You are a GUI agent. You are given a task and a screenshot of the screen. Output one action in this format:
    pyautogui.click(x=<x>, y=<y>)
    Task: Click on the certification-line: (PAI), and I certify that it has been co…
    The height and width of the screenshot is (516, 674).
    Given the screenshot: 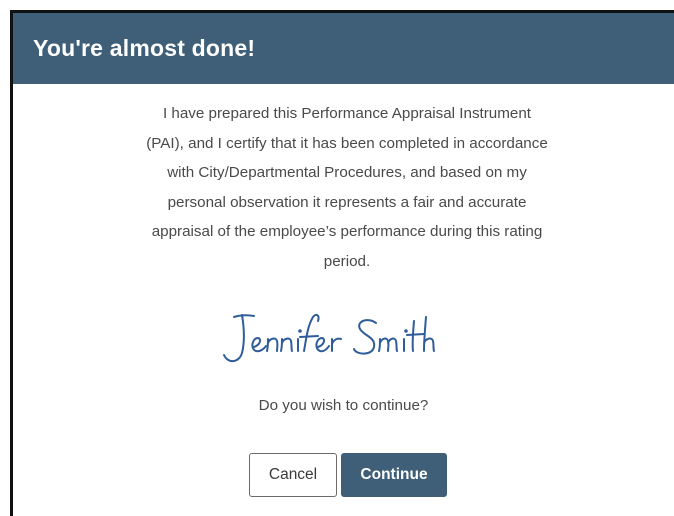 What is the action you would take?
    pyautogui.click(x=347, y=143)
    